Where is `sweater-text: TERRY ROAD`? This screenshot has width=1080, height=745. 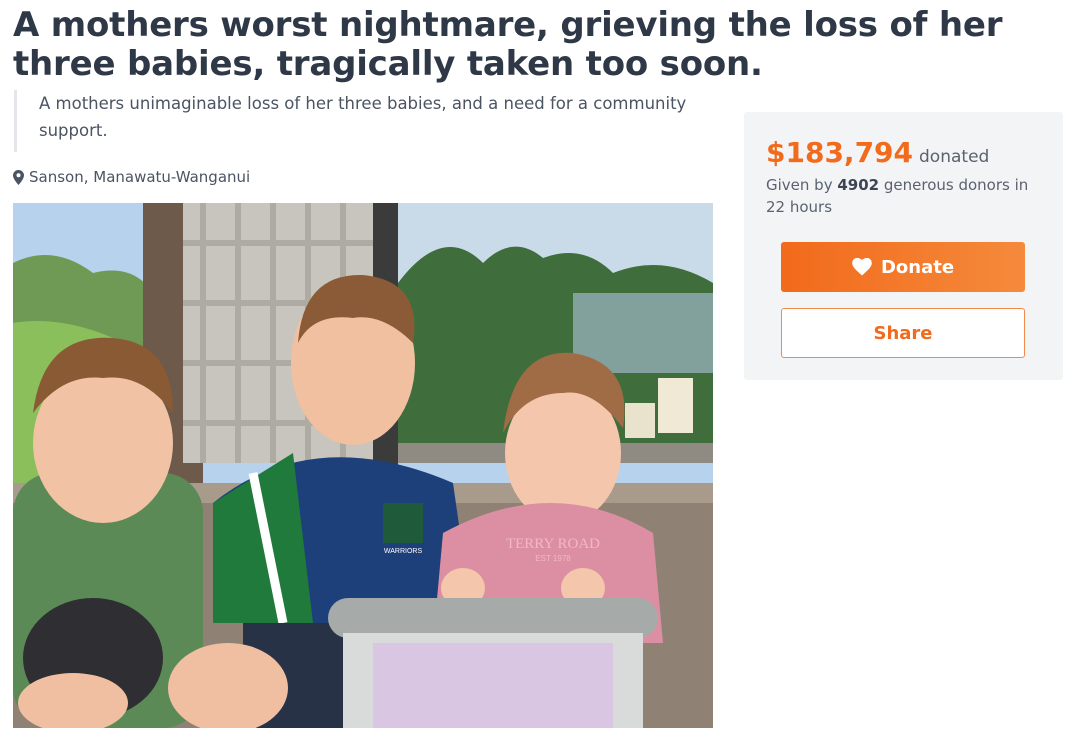 sweater-text: TERRY ROAD is located at coordinates (553, 544).